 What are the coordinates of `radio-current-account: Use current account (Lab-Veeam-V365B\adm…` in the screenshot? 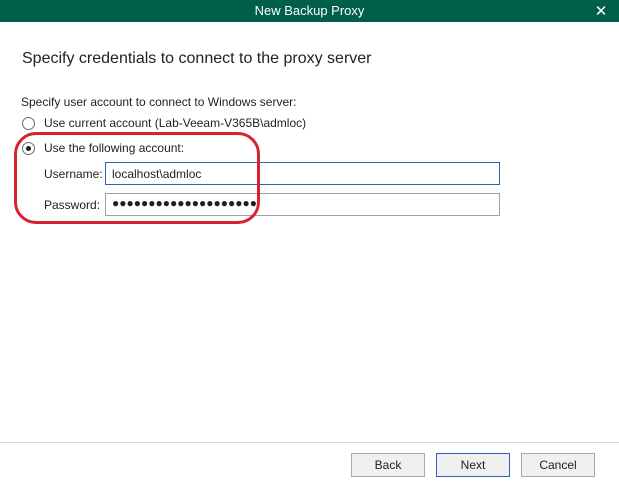 It's located at (164, 123).